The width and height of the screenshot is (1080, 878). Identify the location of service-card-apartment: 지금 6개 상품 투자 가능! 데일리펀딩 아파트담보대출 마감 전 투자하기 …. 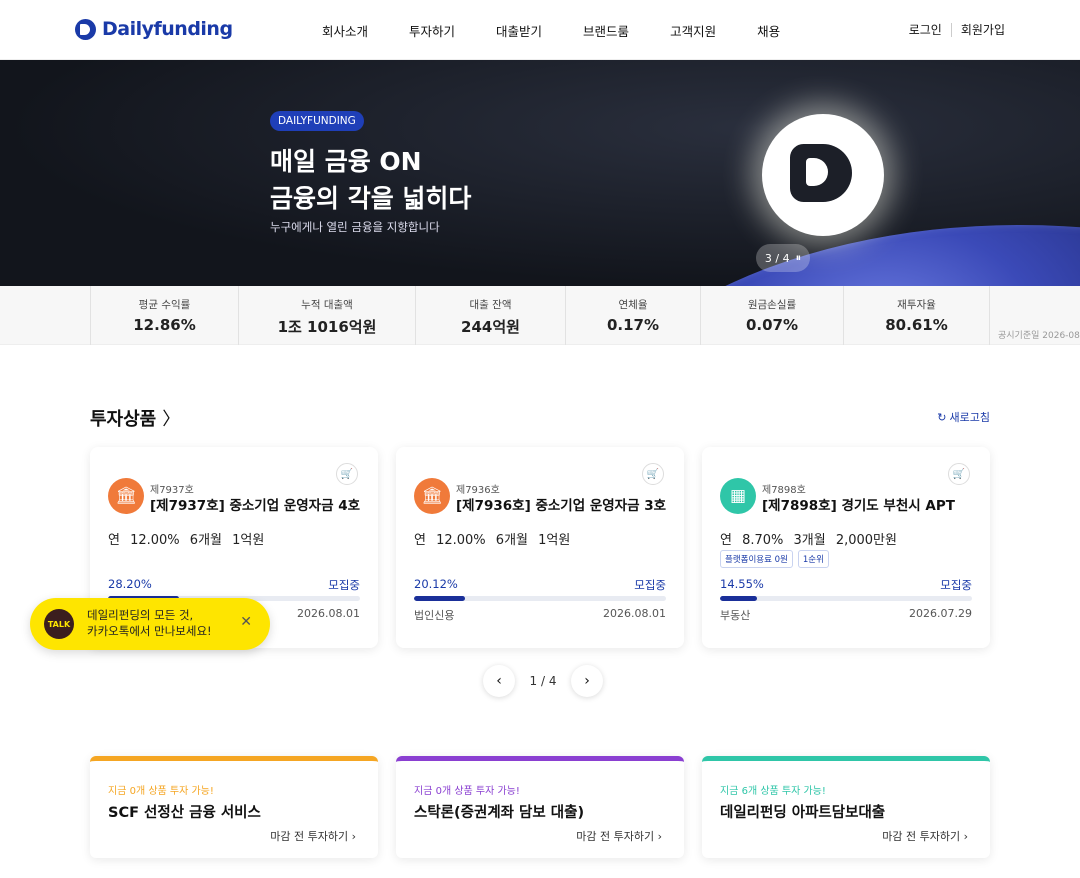
(846, 807).